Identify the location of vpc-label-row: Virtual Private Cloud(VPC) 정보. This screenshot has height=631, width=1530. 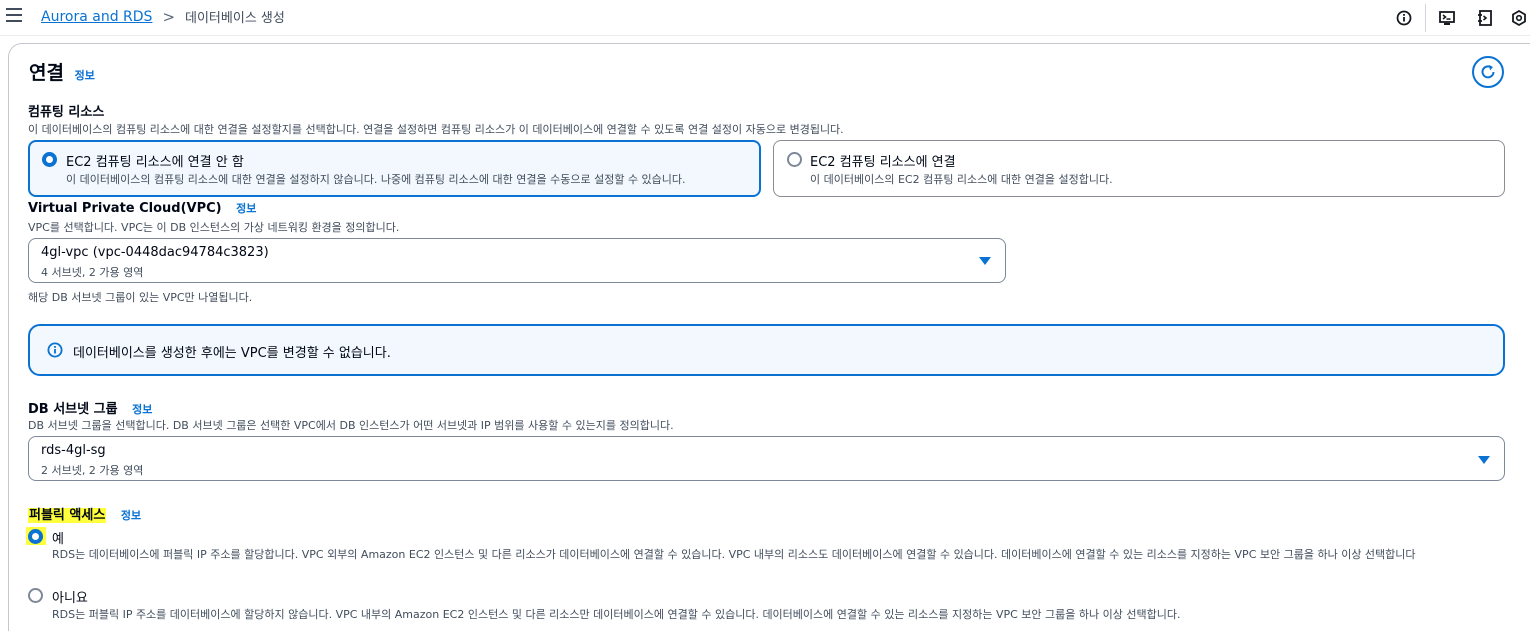
(142, 208).